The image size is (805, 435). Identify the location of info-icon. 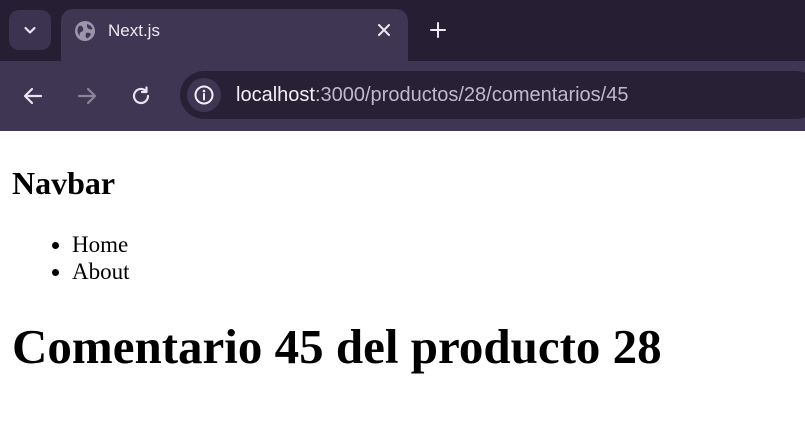
(204, 95).